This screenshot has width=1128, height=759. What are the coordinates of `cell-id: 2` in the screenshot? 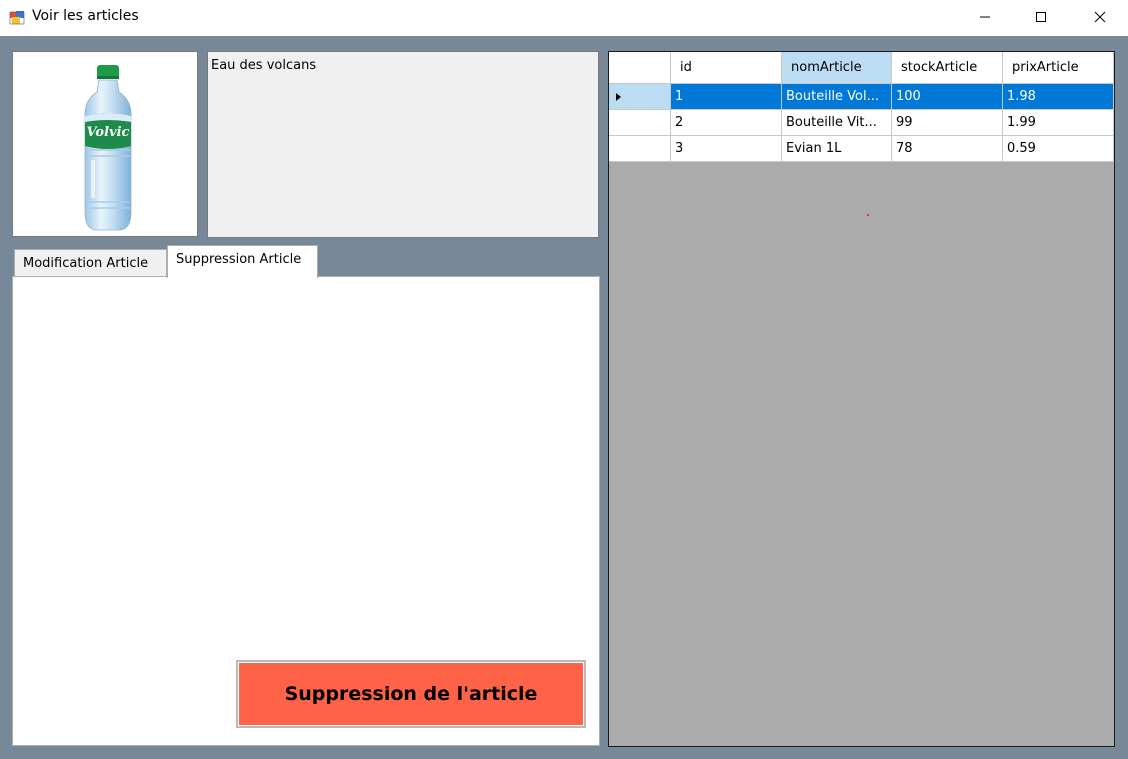 It's located at (726, 123).